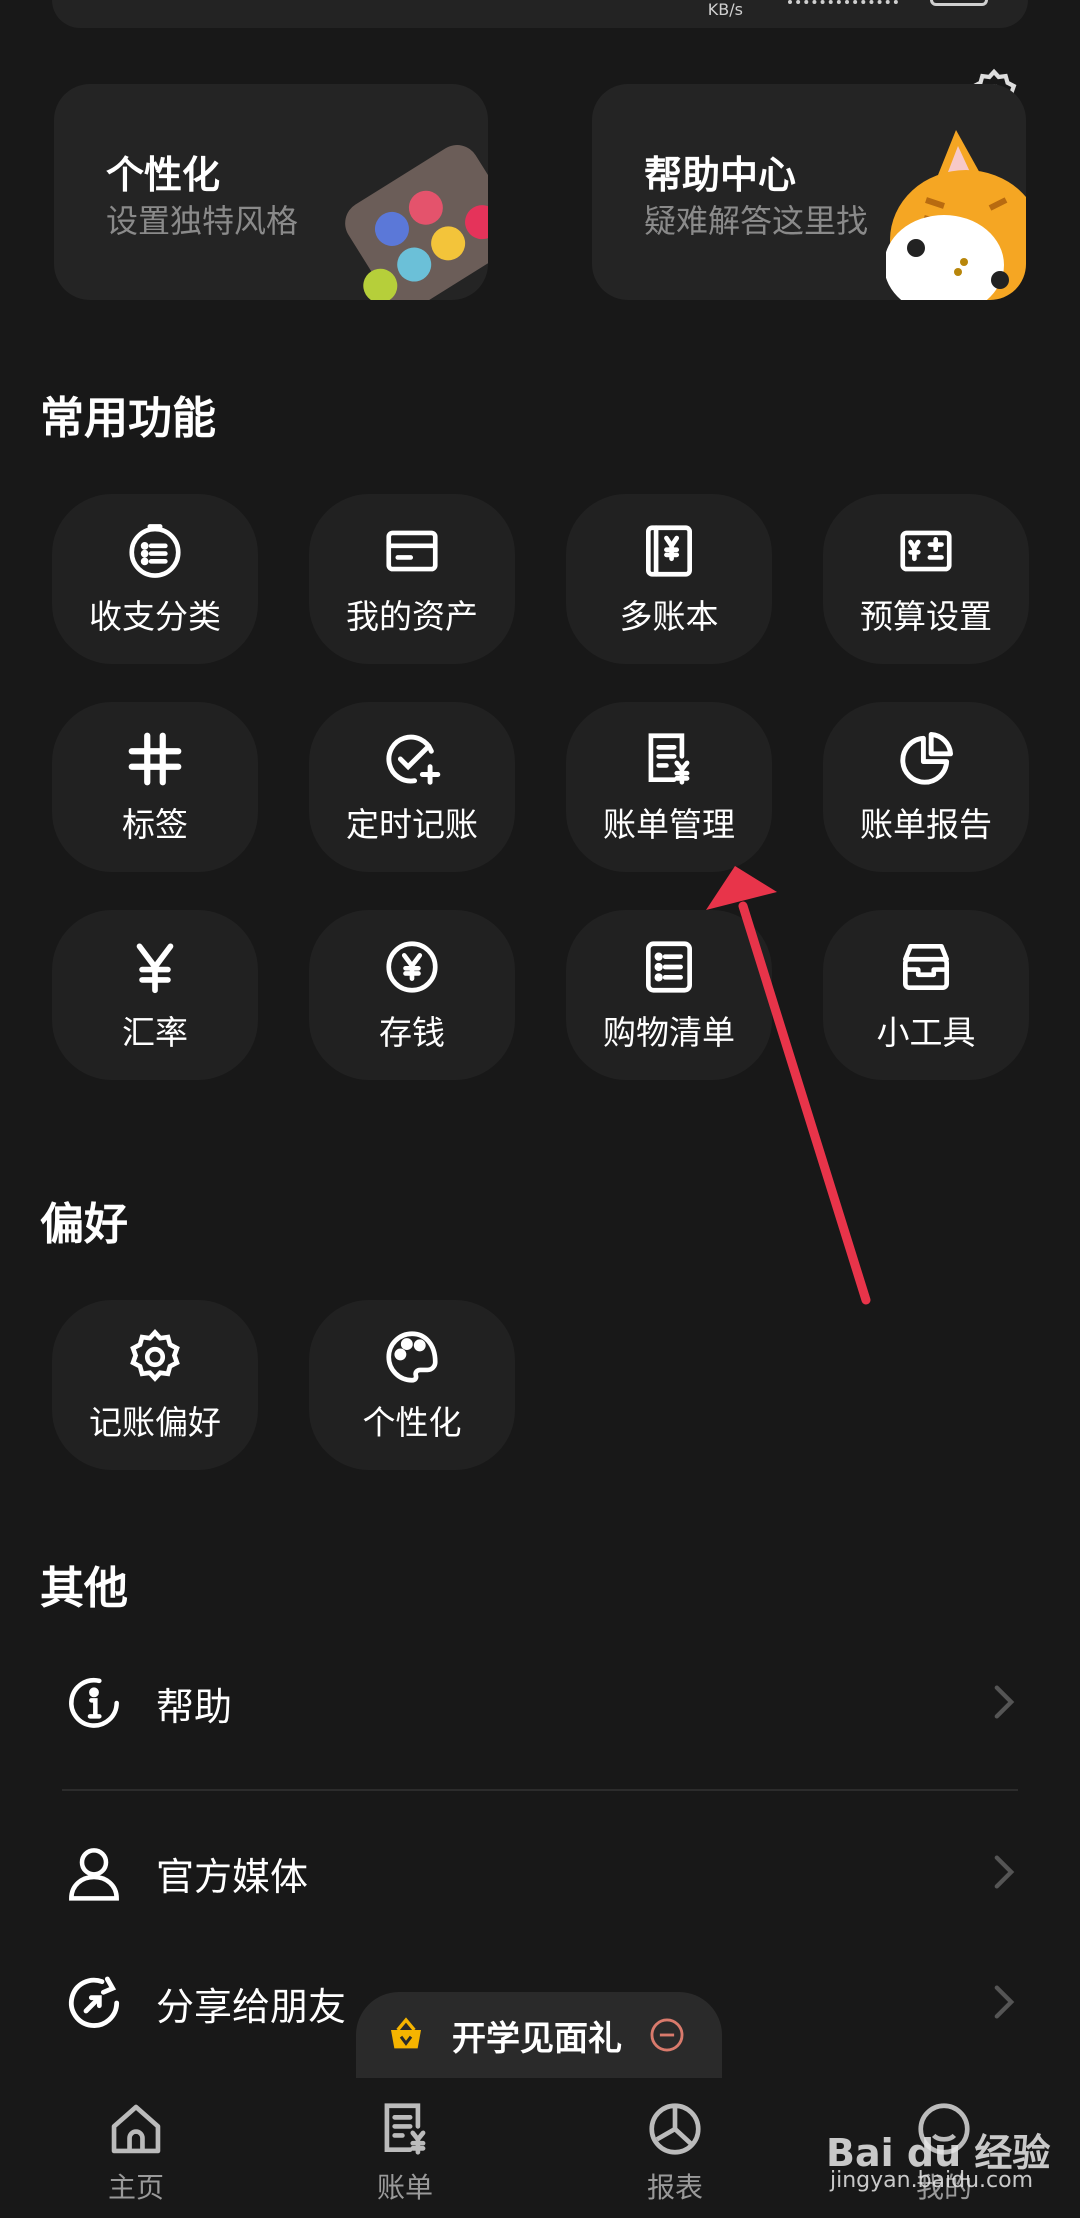  What do you see at coordinates (416, 222) in the screenshot?
I see `palette-illustration-icon` at bounding box center [416, 222].